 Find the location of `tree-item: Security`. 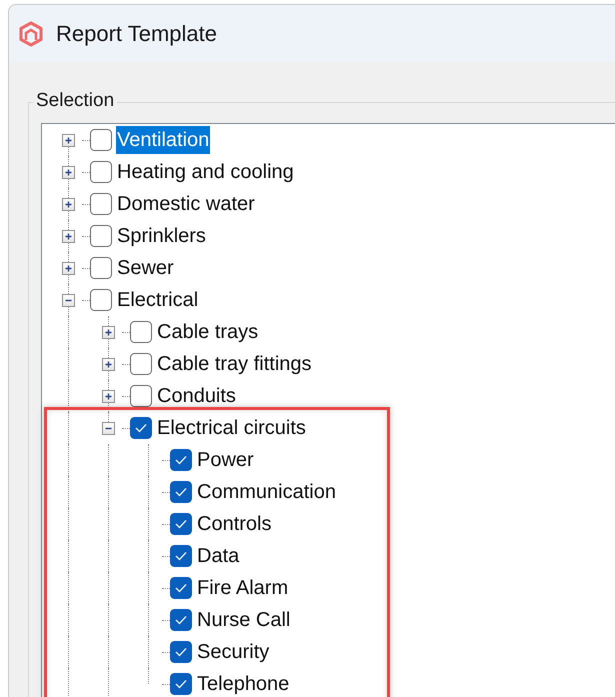

tree-item: Security is located at coordinates (233, 652).